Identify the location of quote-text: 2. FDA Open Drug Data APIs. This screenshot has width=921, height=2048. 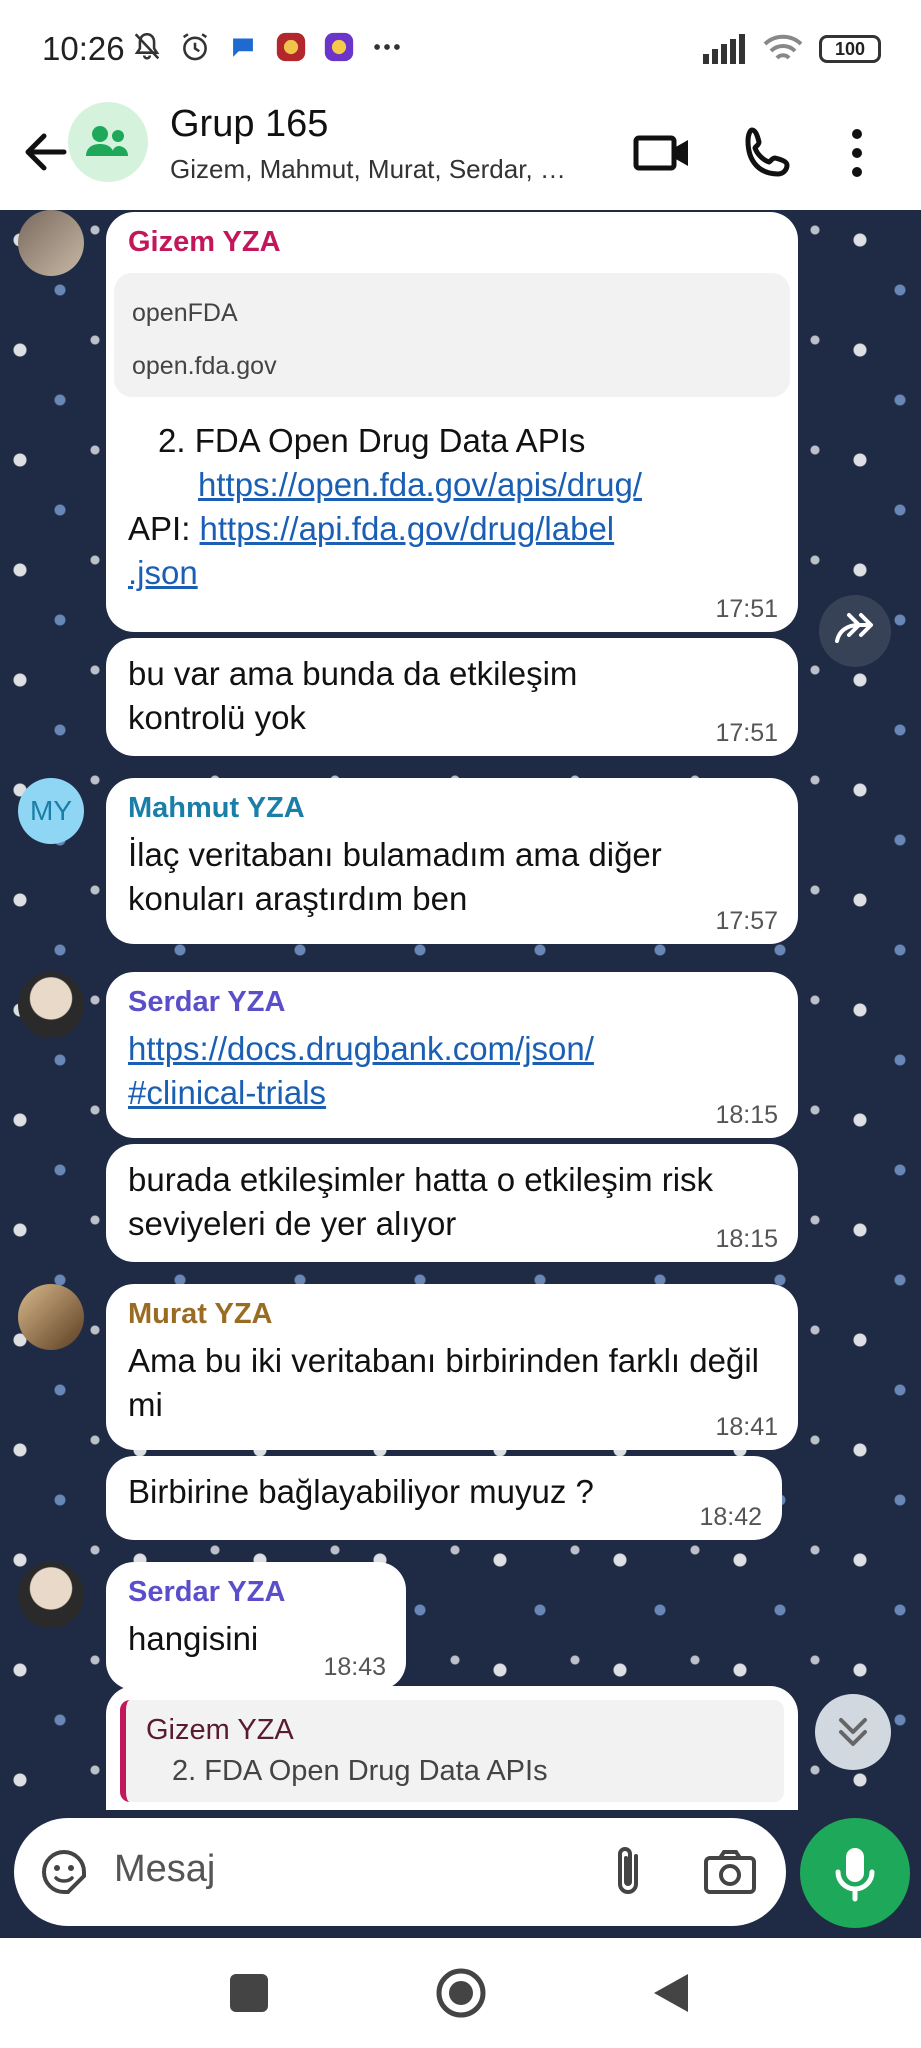
(360, 1771).